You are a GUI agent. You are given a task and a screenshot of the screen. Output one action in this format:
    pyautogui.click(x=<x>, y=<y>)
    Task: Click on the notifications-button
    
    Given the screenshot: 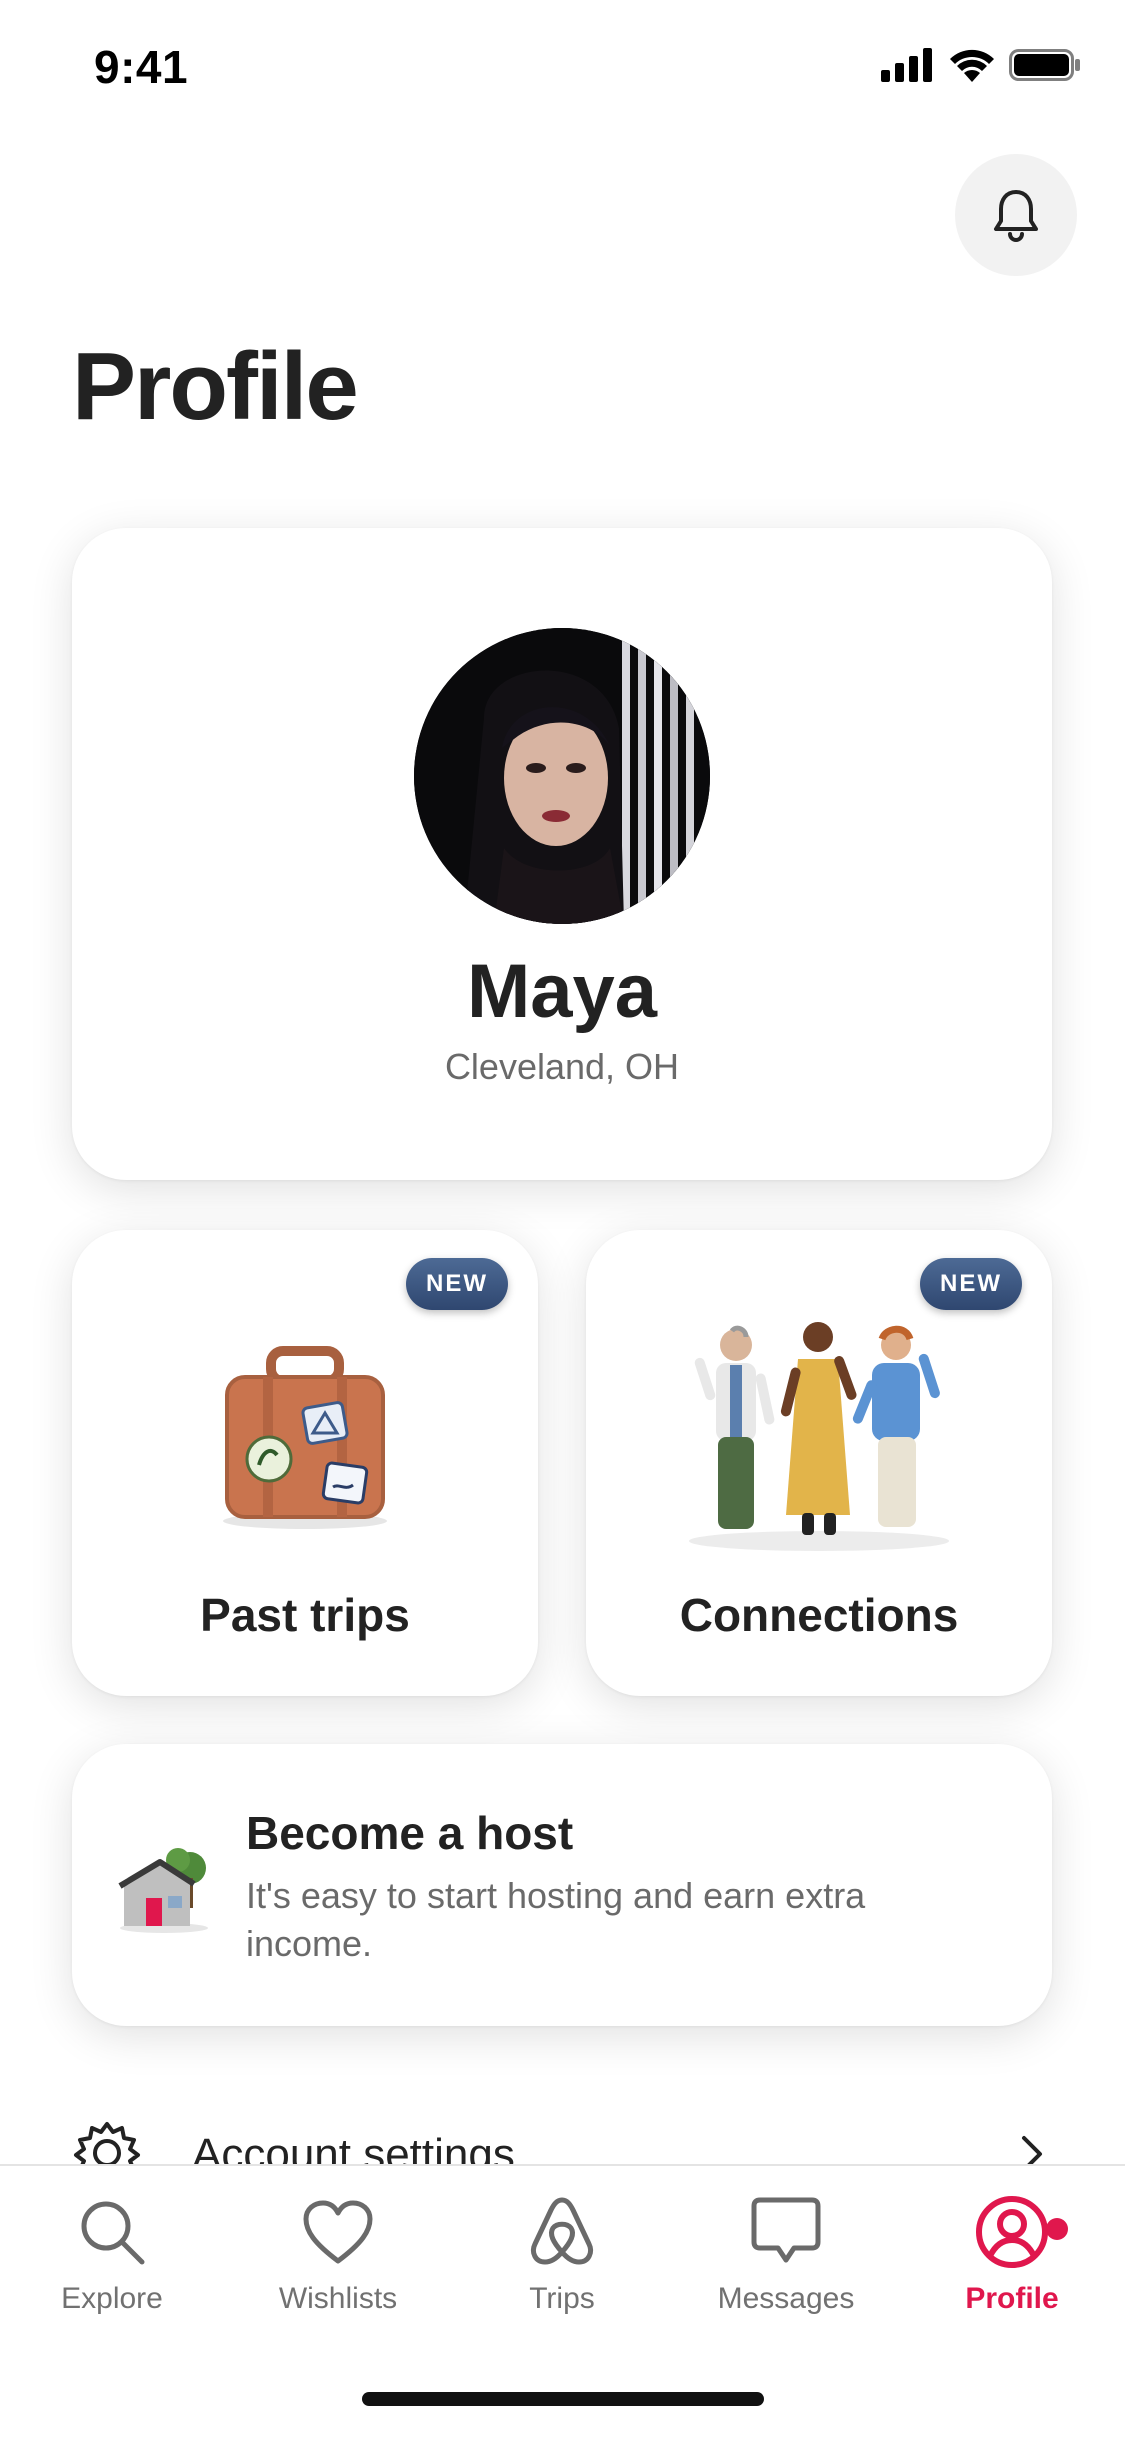 What is the action you would take?
    pyautogui.click(x=1016, y=215)
    